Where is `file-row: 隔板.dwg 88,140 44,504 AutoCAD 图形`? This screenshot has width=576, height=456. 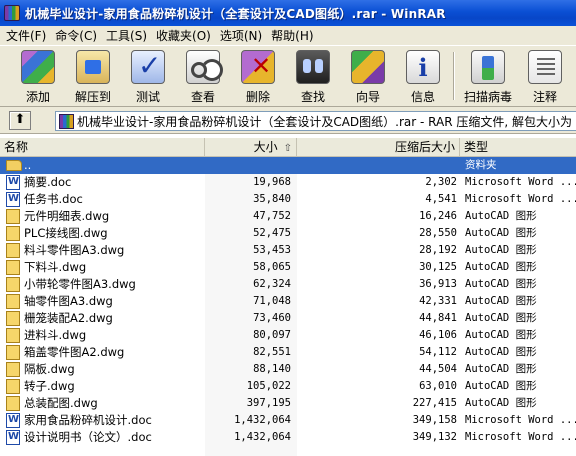 file-row: 隔板.dwg 88,140 44,504 AutoCAD 图形 is located at coordinates (288, 369).